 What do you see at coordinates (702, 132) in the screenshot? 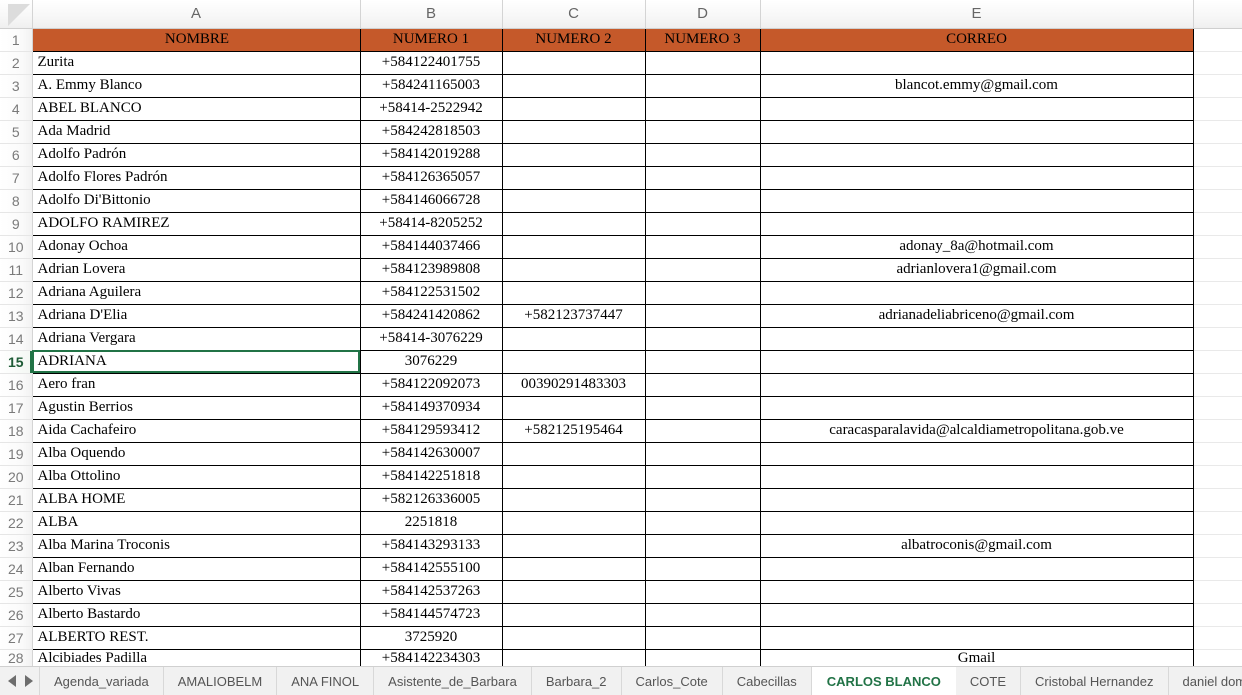
I see `cell-D5` at bounding box center [702, 132].